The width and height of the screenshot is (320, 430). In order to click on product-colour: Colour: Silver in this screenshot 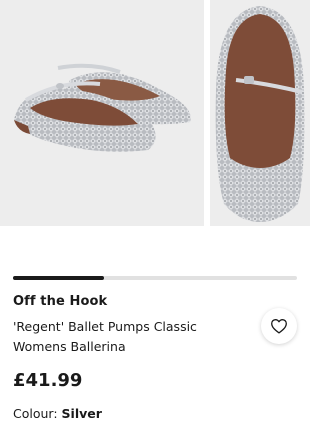, I will do `click(57, 413)`.